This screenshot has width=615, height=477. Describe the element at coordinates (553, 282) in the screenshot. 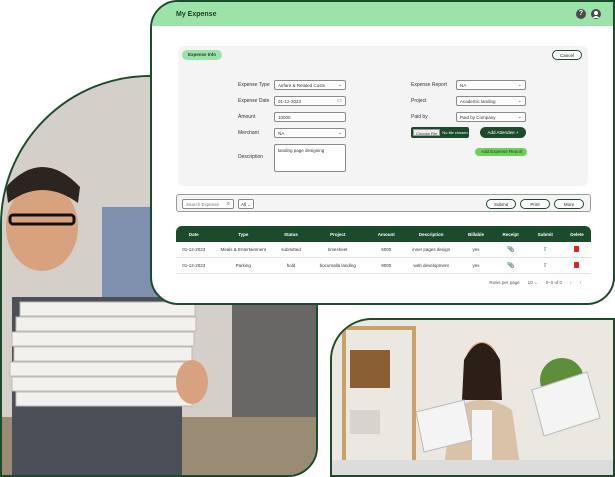

I see `page-range: 0–0 of 0` at that location.